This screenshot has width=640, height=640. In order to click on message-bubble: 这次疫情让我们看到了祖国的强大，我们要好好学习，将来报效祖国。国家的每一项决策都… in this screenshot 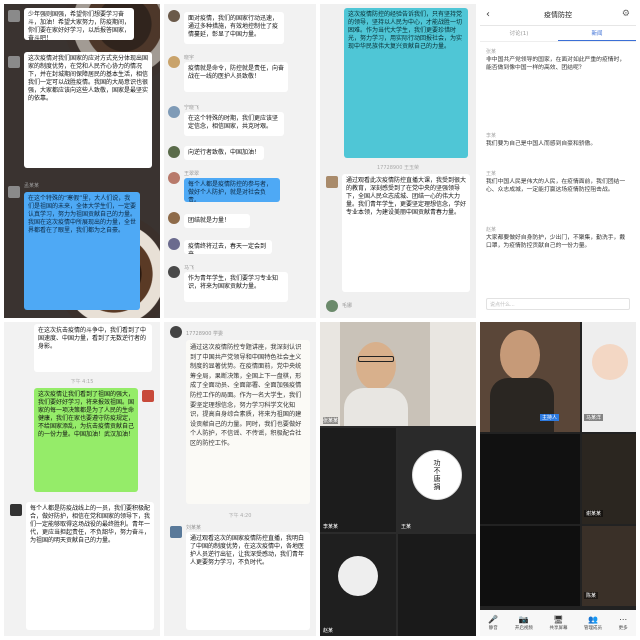, I will do `click(86, 440)`.